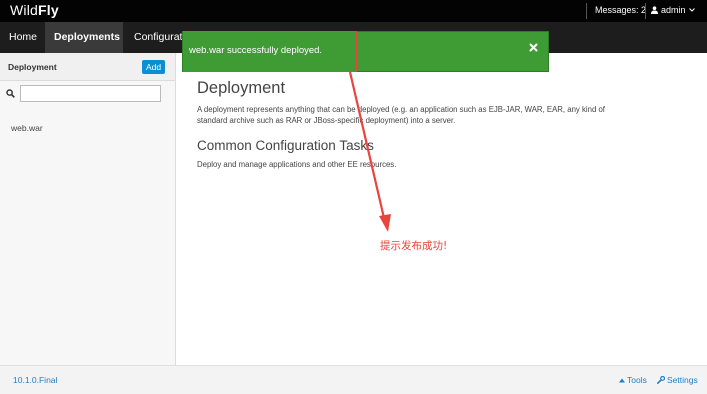 This screenshot has height=394, width=707. Describe the element at coordinates (661, 380) in the screenshot. I see `wrench-icon` at that location.